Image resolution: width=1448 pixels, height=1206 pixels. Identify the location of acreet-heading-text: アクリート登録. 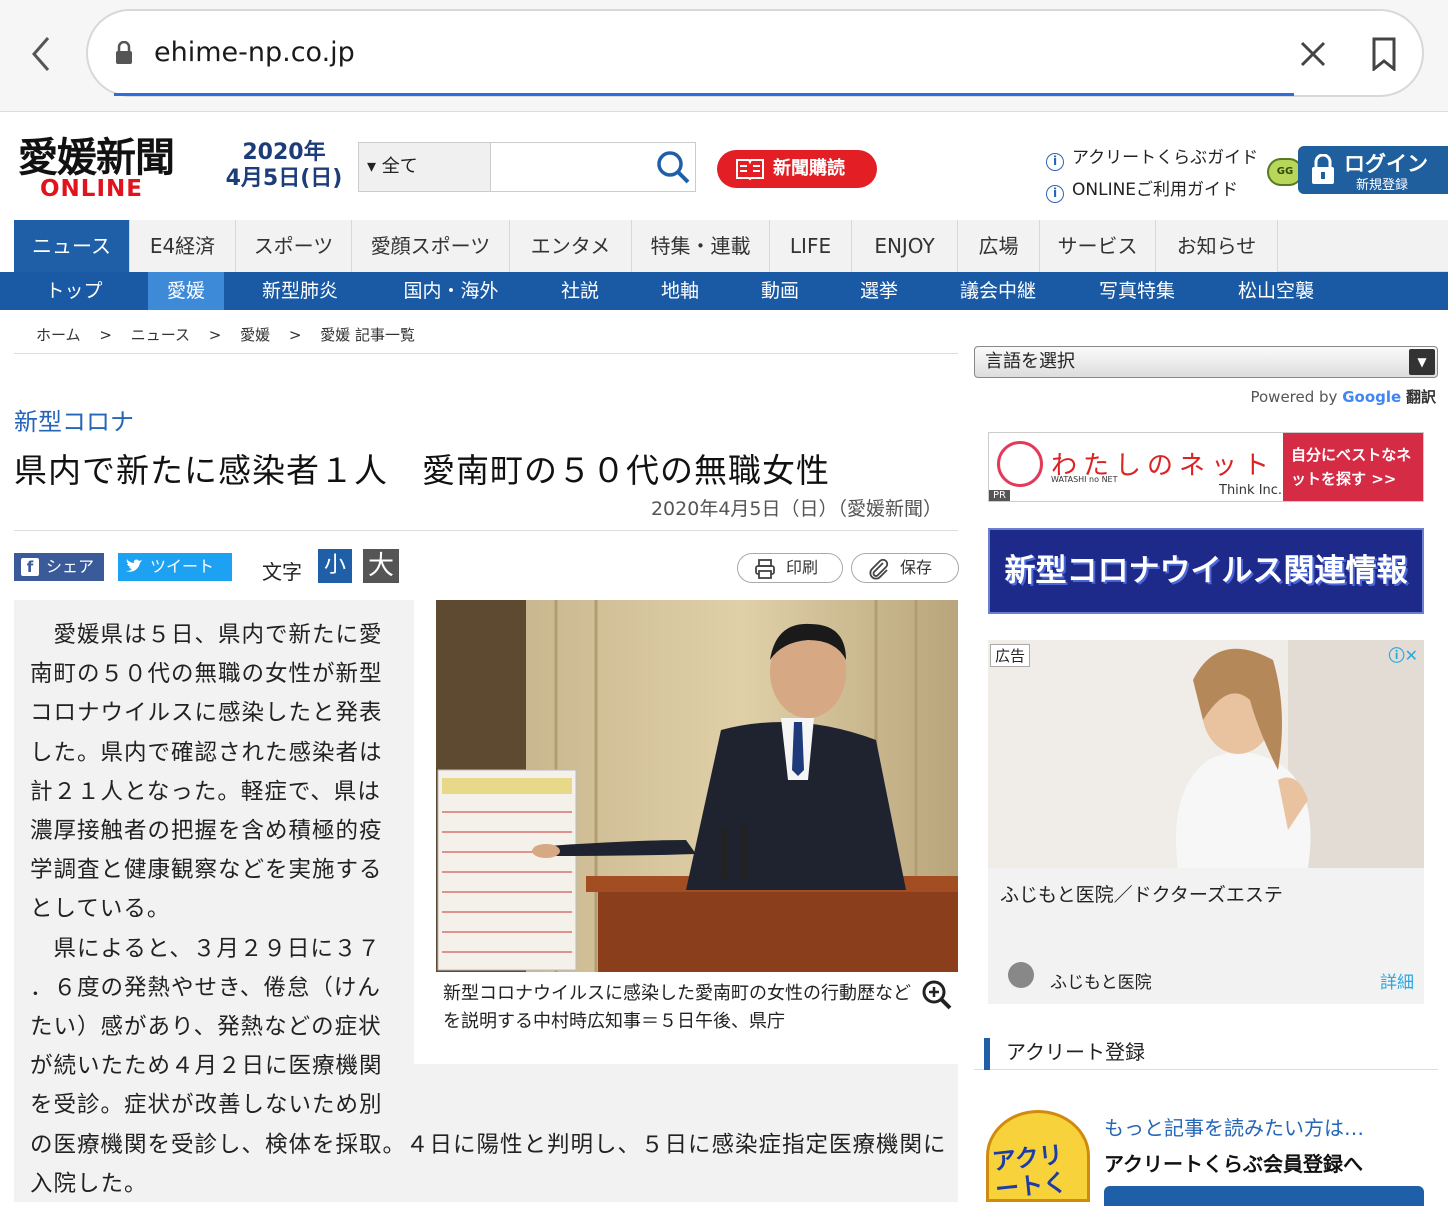
(1075, 1052).